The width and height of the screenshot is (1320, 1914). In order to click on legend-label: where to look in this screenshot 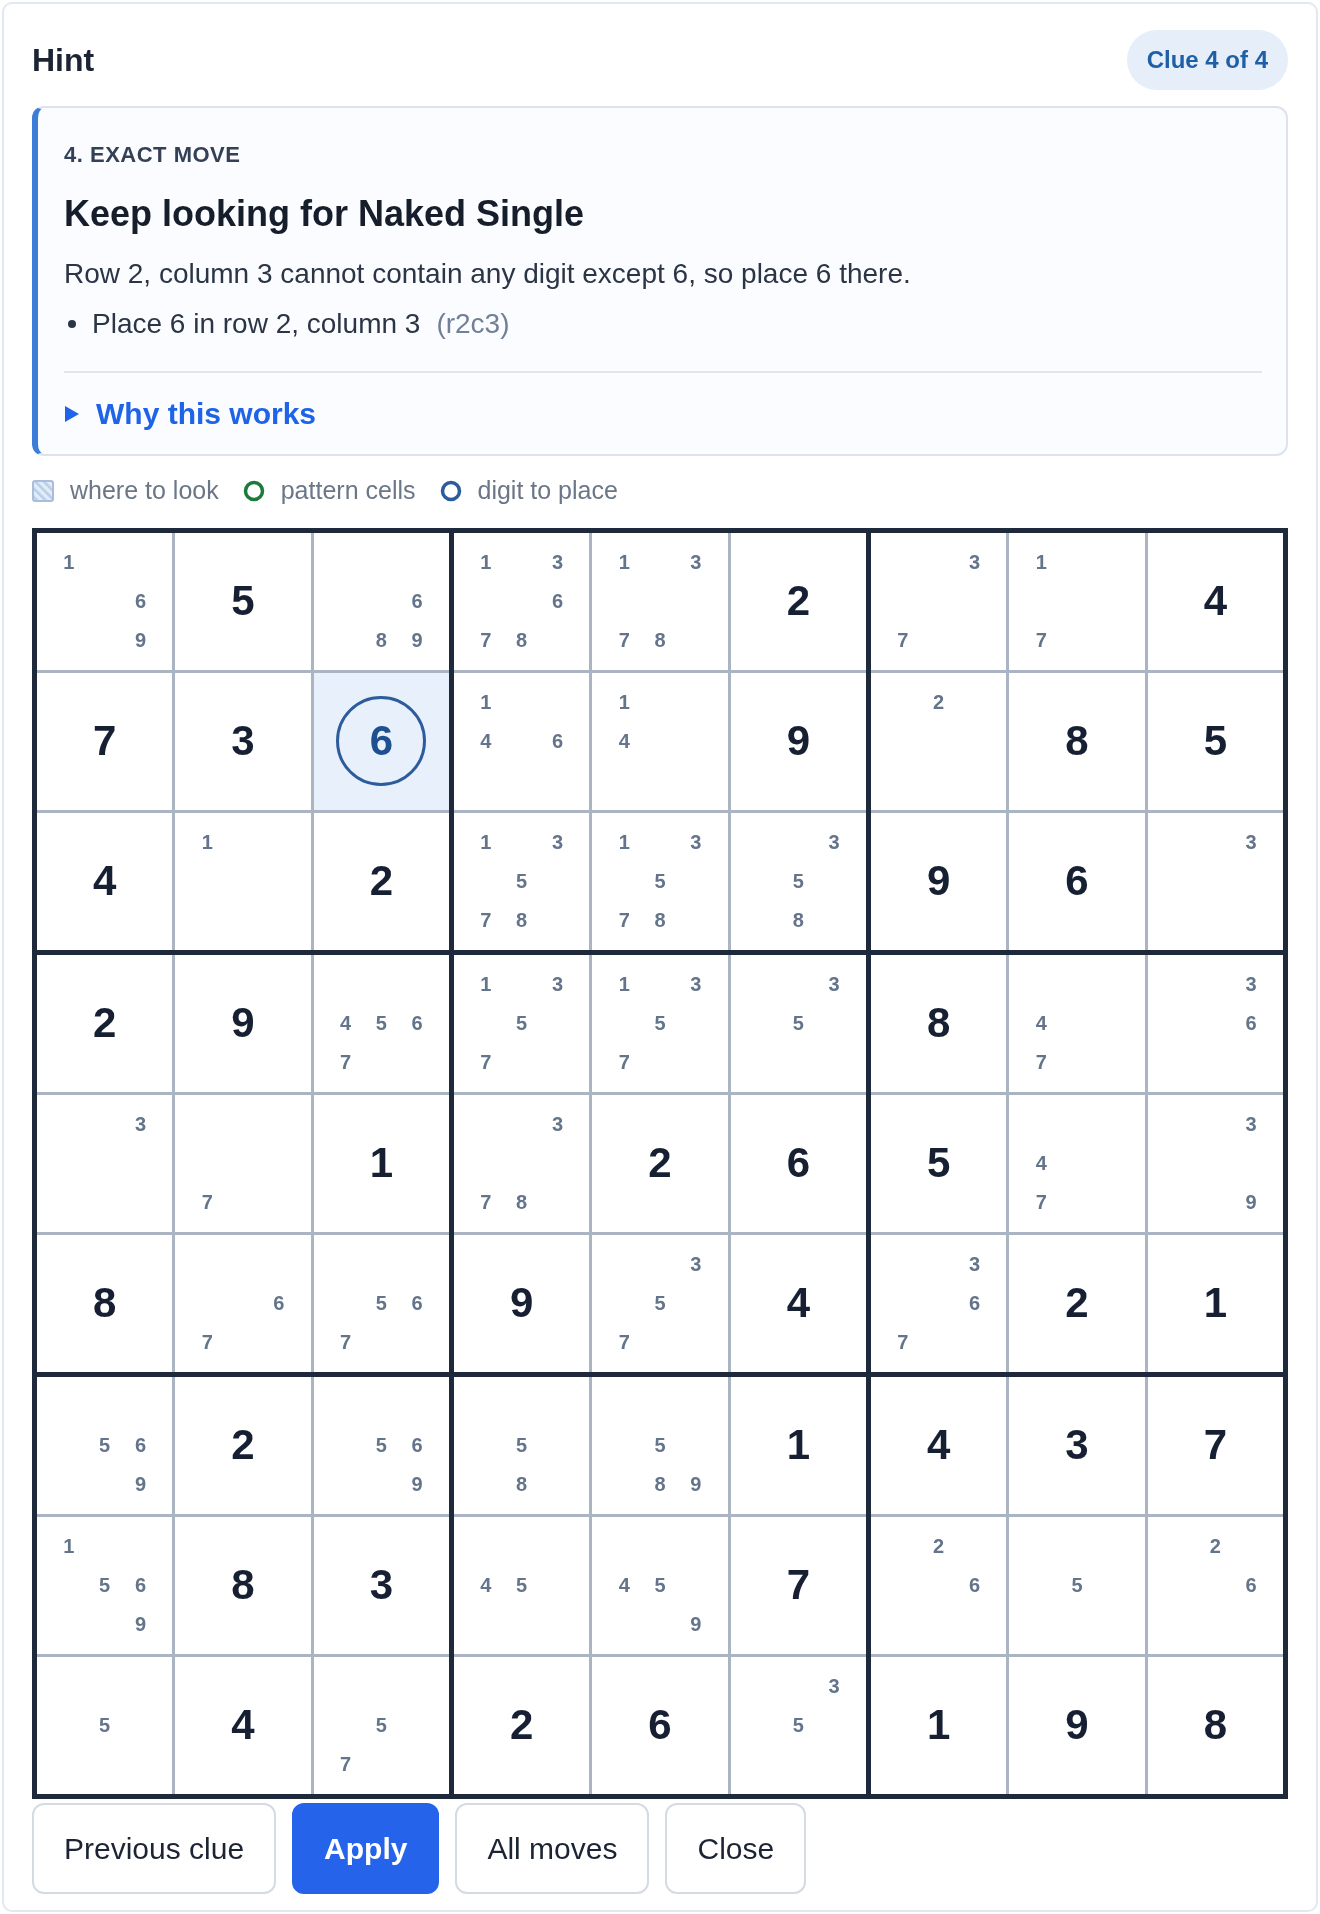, I will do `click(144, 490)`.